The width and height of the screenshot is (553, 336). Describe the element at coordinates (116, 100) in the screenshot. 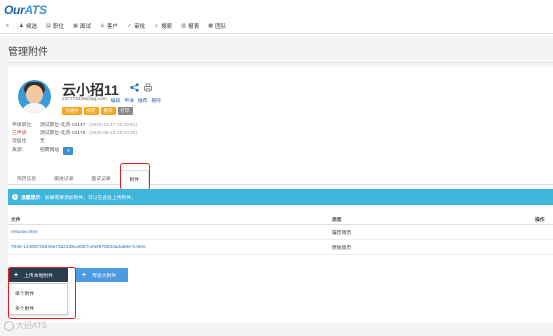

I see `action-edit: 编辑` at that location.